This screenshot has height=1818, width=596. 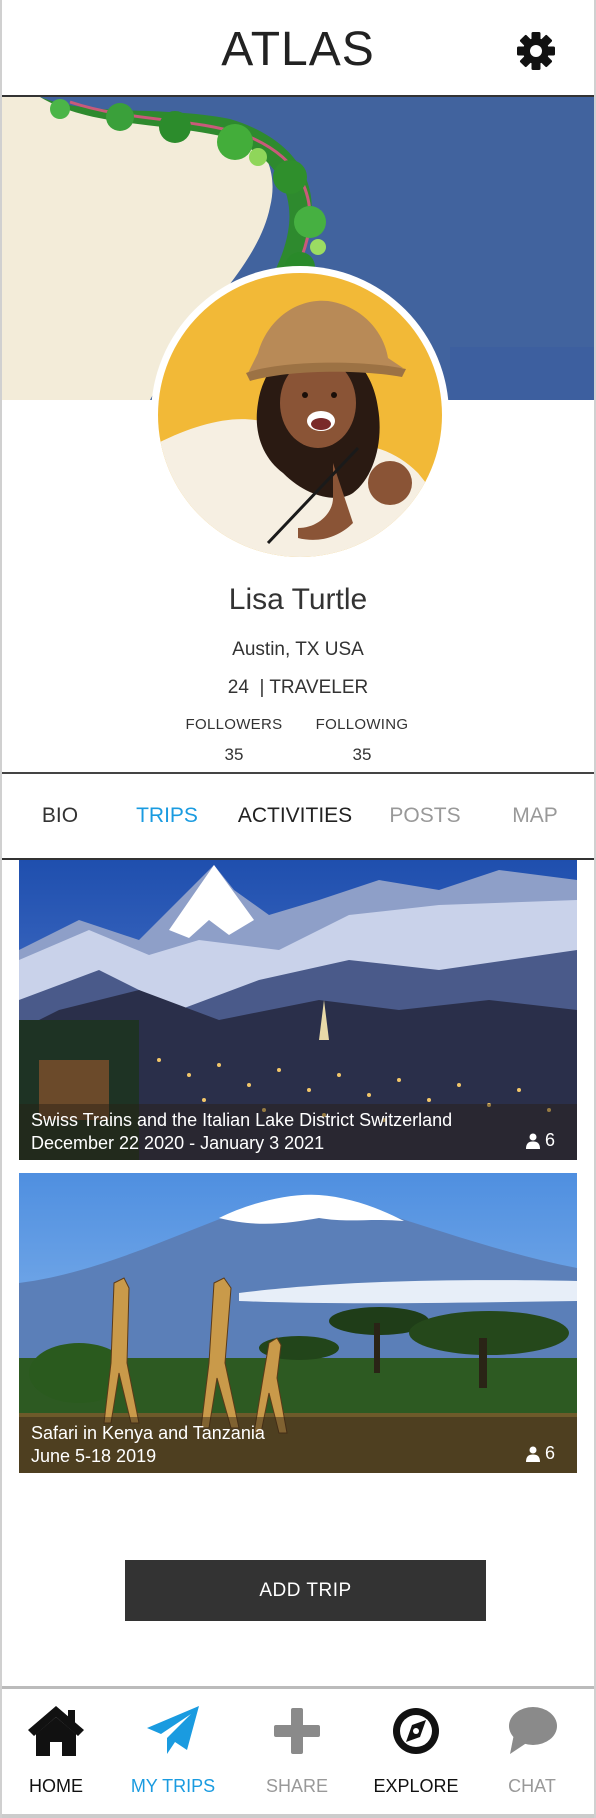 I want to click on avatar, so click(x=300, y=415).